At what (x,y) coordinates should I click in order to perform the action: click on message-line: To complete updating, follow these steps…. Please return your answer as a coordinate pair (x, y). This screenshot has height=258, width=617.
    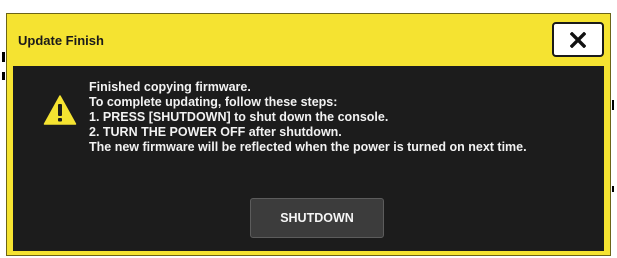
    Looking at the image, I should click on (213, 102).